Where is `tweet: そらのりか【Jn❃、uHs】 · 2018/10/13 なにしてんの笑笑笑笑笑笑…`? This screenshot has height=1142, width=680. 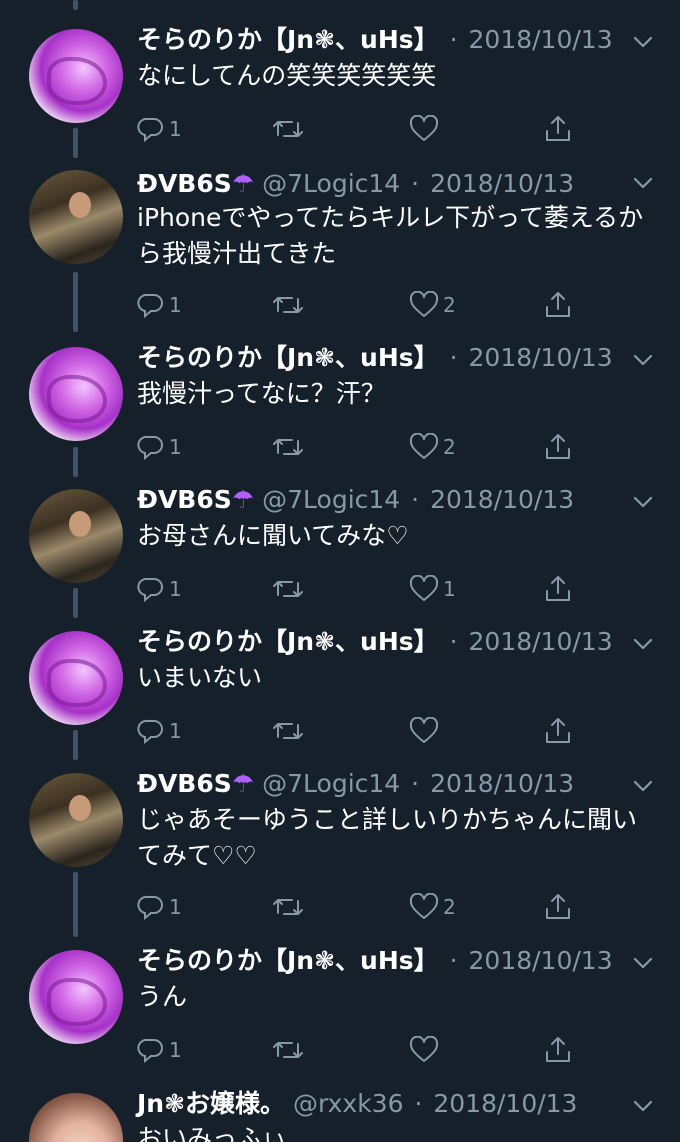 tweet: そらのりか【Jn❃、uHs】 · 2018/10/13 なにしてんの笑笑笑笑笑笑… is located at coordinates (340, 80).